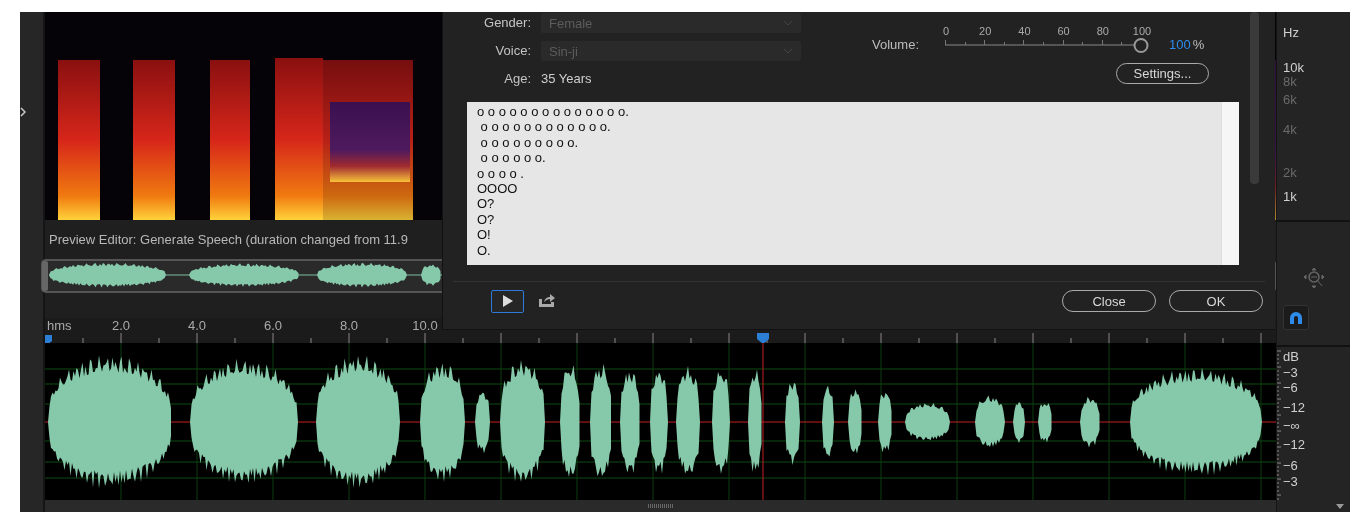 The image size is (1355, 512). What do you see at coordinates (985, 31) in the screenshot?
I see `tick-label: 20` at bounding box center [985, 31].